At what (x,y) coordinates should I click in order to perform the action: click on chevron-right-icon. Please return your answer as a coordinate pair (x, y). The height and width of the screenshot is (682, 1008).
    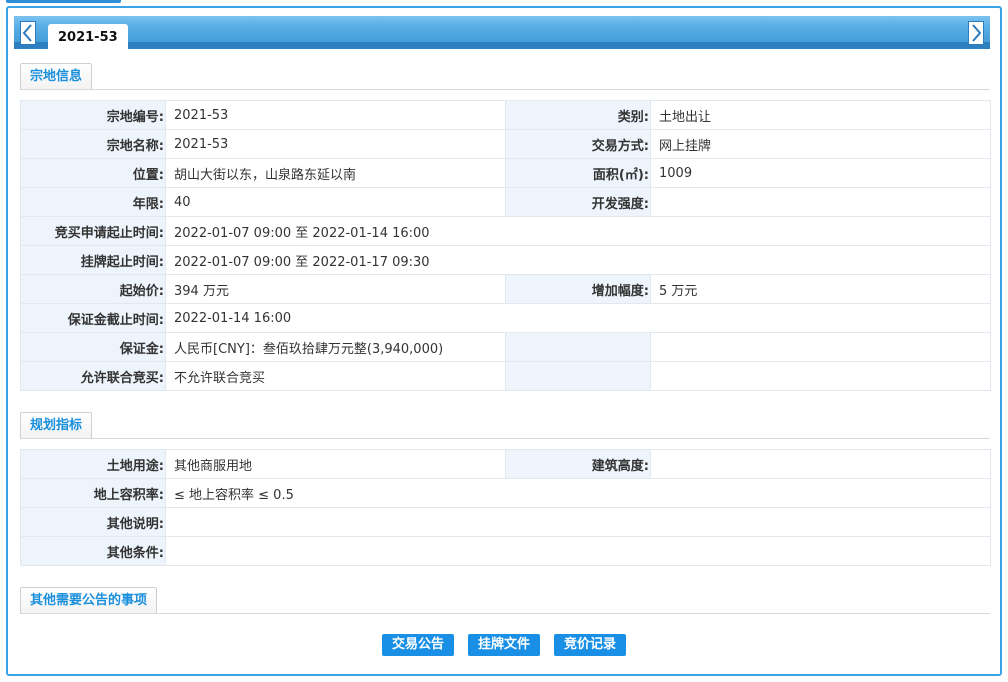
    Looking at the image, I should click on (977, 33).